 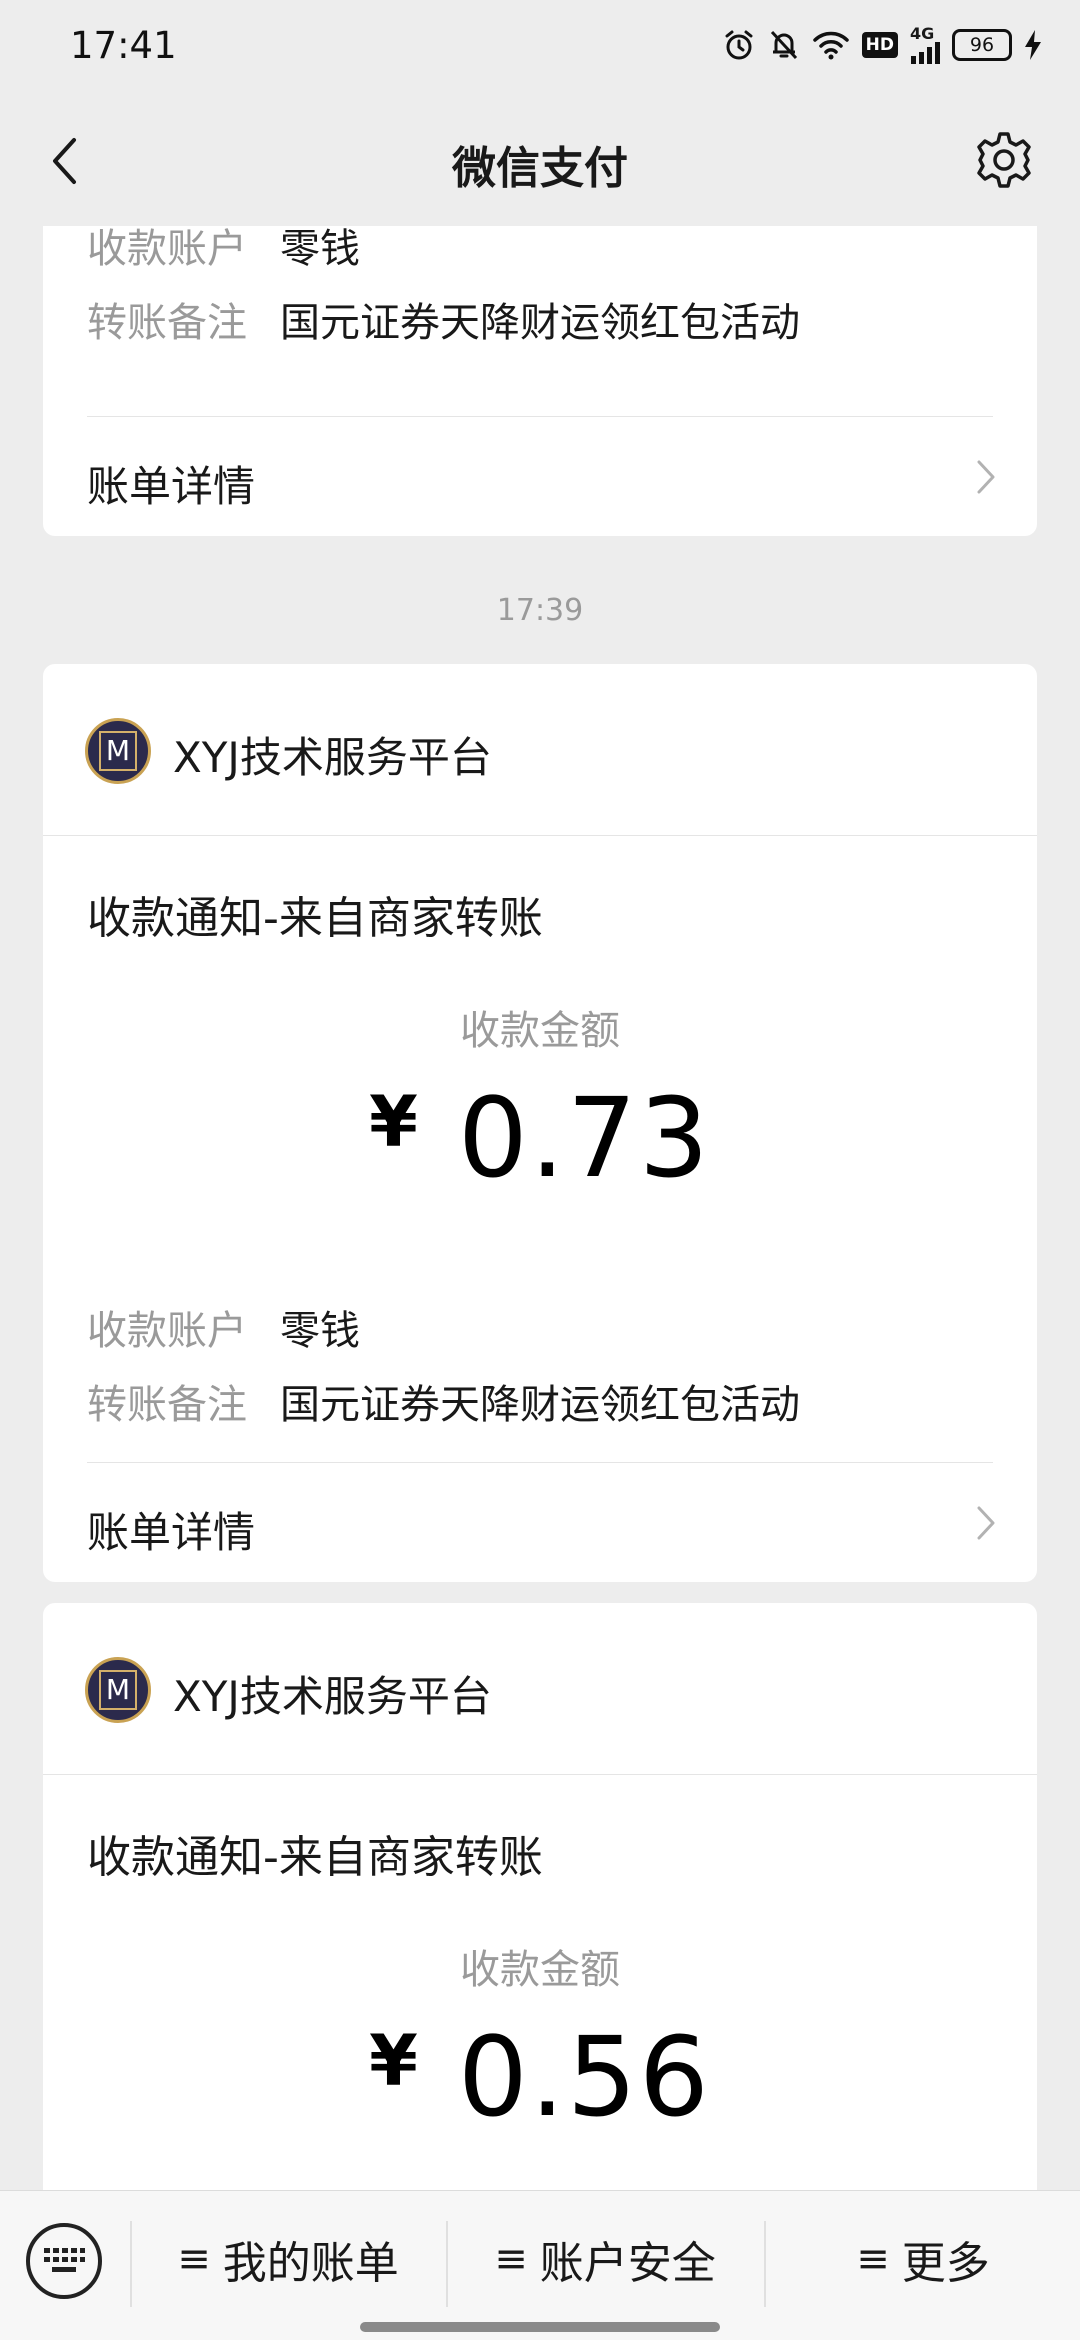 What do you see at coordinates (831, 45) in the screenshot?
I see `wifi-icon` at bounding box center [831, 45].